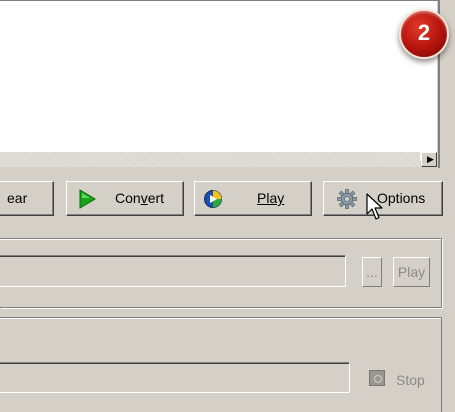 The image size is (455, 412). Describe the element at coordinates (144, 198) in the screenshot. I see `convert-mnemonic-letter: v` at that location.